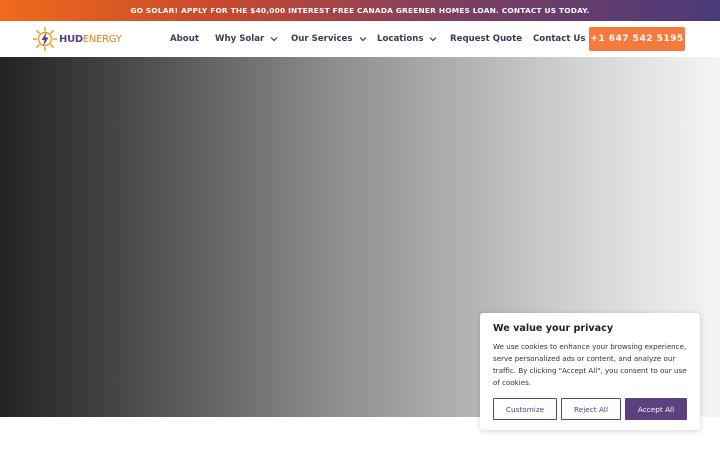 Image resolution: width=720 pixels, height=450 pixels. I want to click on cookie-buttons: Customize Reject All Accept All, so click(590, 409).